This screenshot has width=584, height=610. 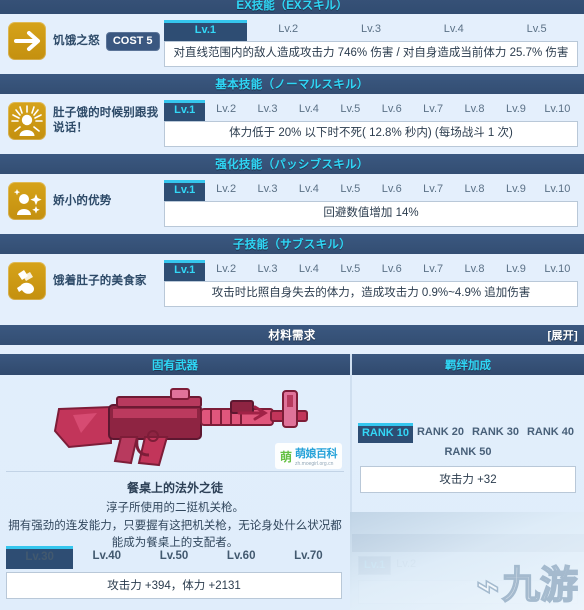 I want to click on level-tab-ex-5: Lv.5, so click(x=536, y=30).